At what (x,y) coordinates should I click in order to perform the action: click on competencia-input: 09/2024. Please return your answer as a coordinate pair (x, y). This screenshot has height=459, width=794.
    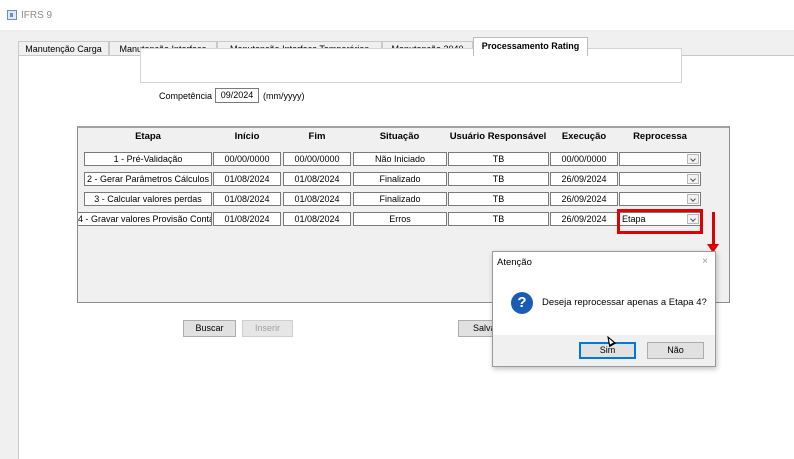
    Looking at the image, I should click on (237, 95).